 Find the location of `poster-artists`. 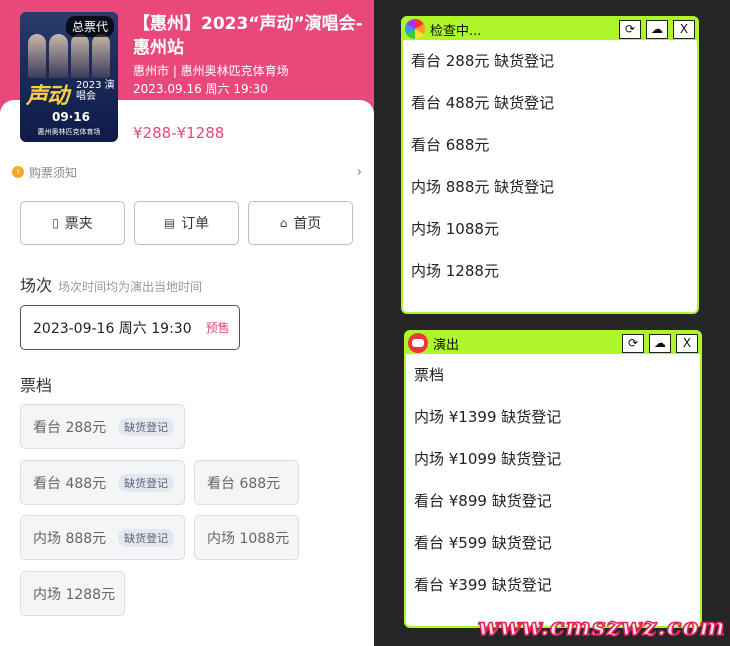

poster-artists is located at coordinates (69, 56).